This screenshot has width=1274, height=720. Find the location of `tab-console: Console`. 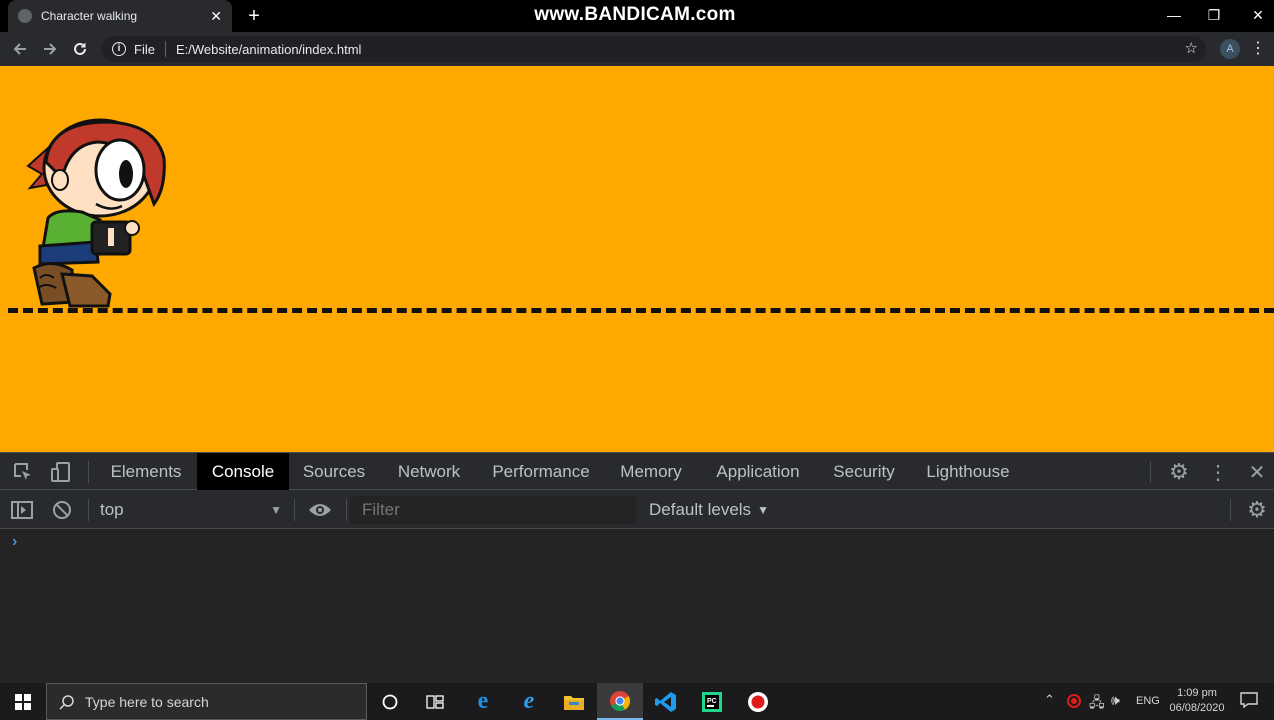

tab-console: Console is located at coordinates (243, 471).